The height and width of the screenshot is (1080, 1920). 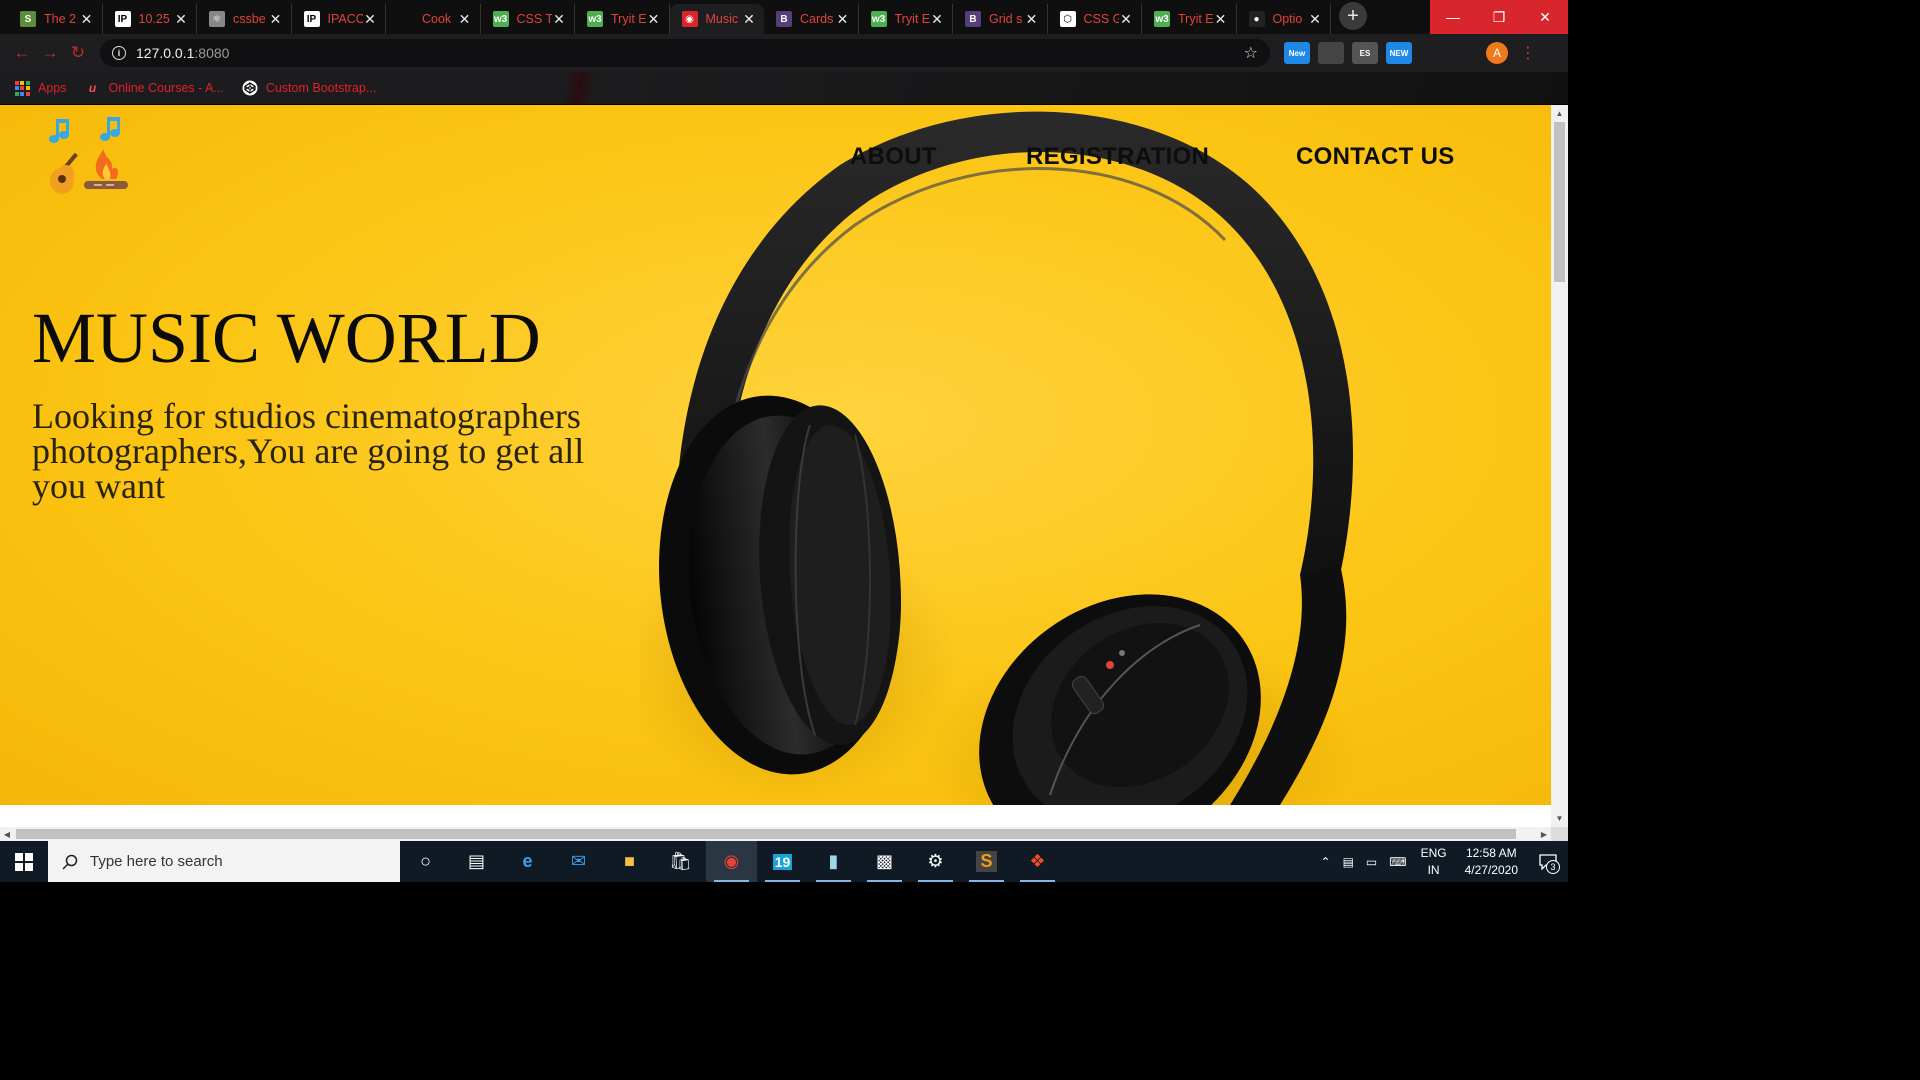 I want to click on browser-tab: S The 2 ✕, so click(x=55, y=19).